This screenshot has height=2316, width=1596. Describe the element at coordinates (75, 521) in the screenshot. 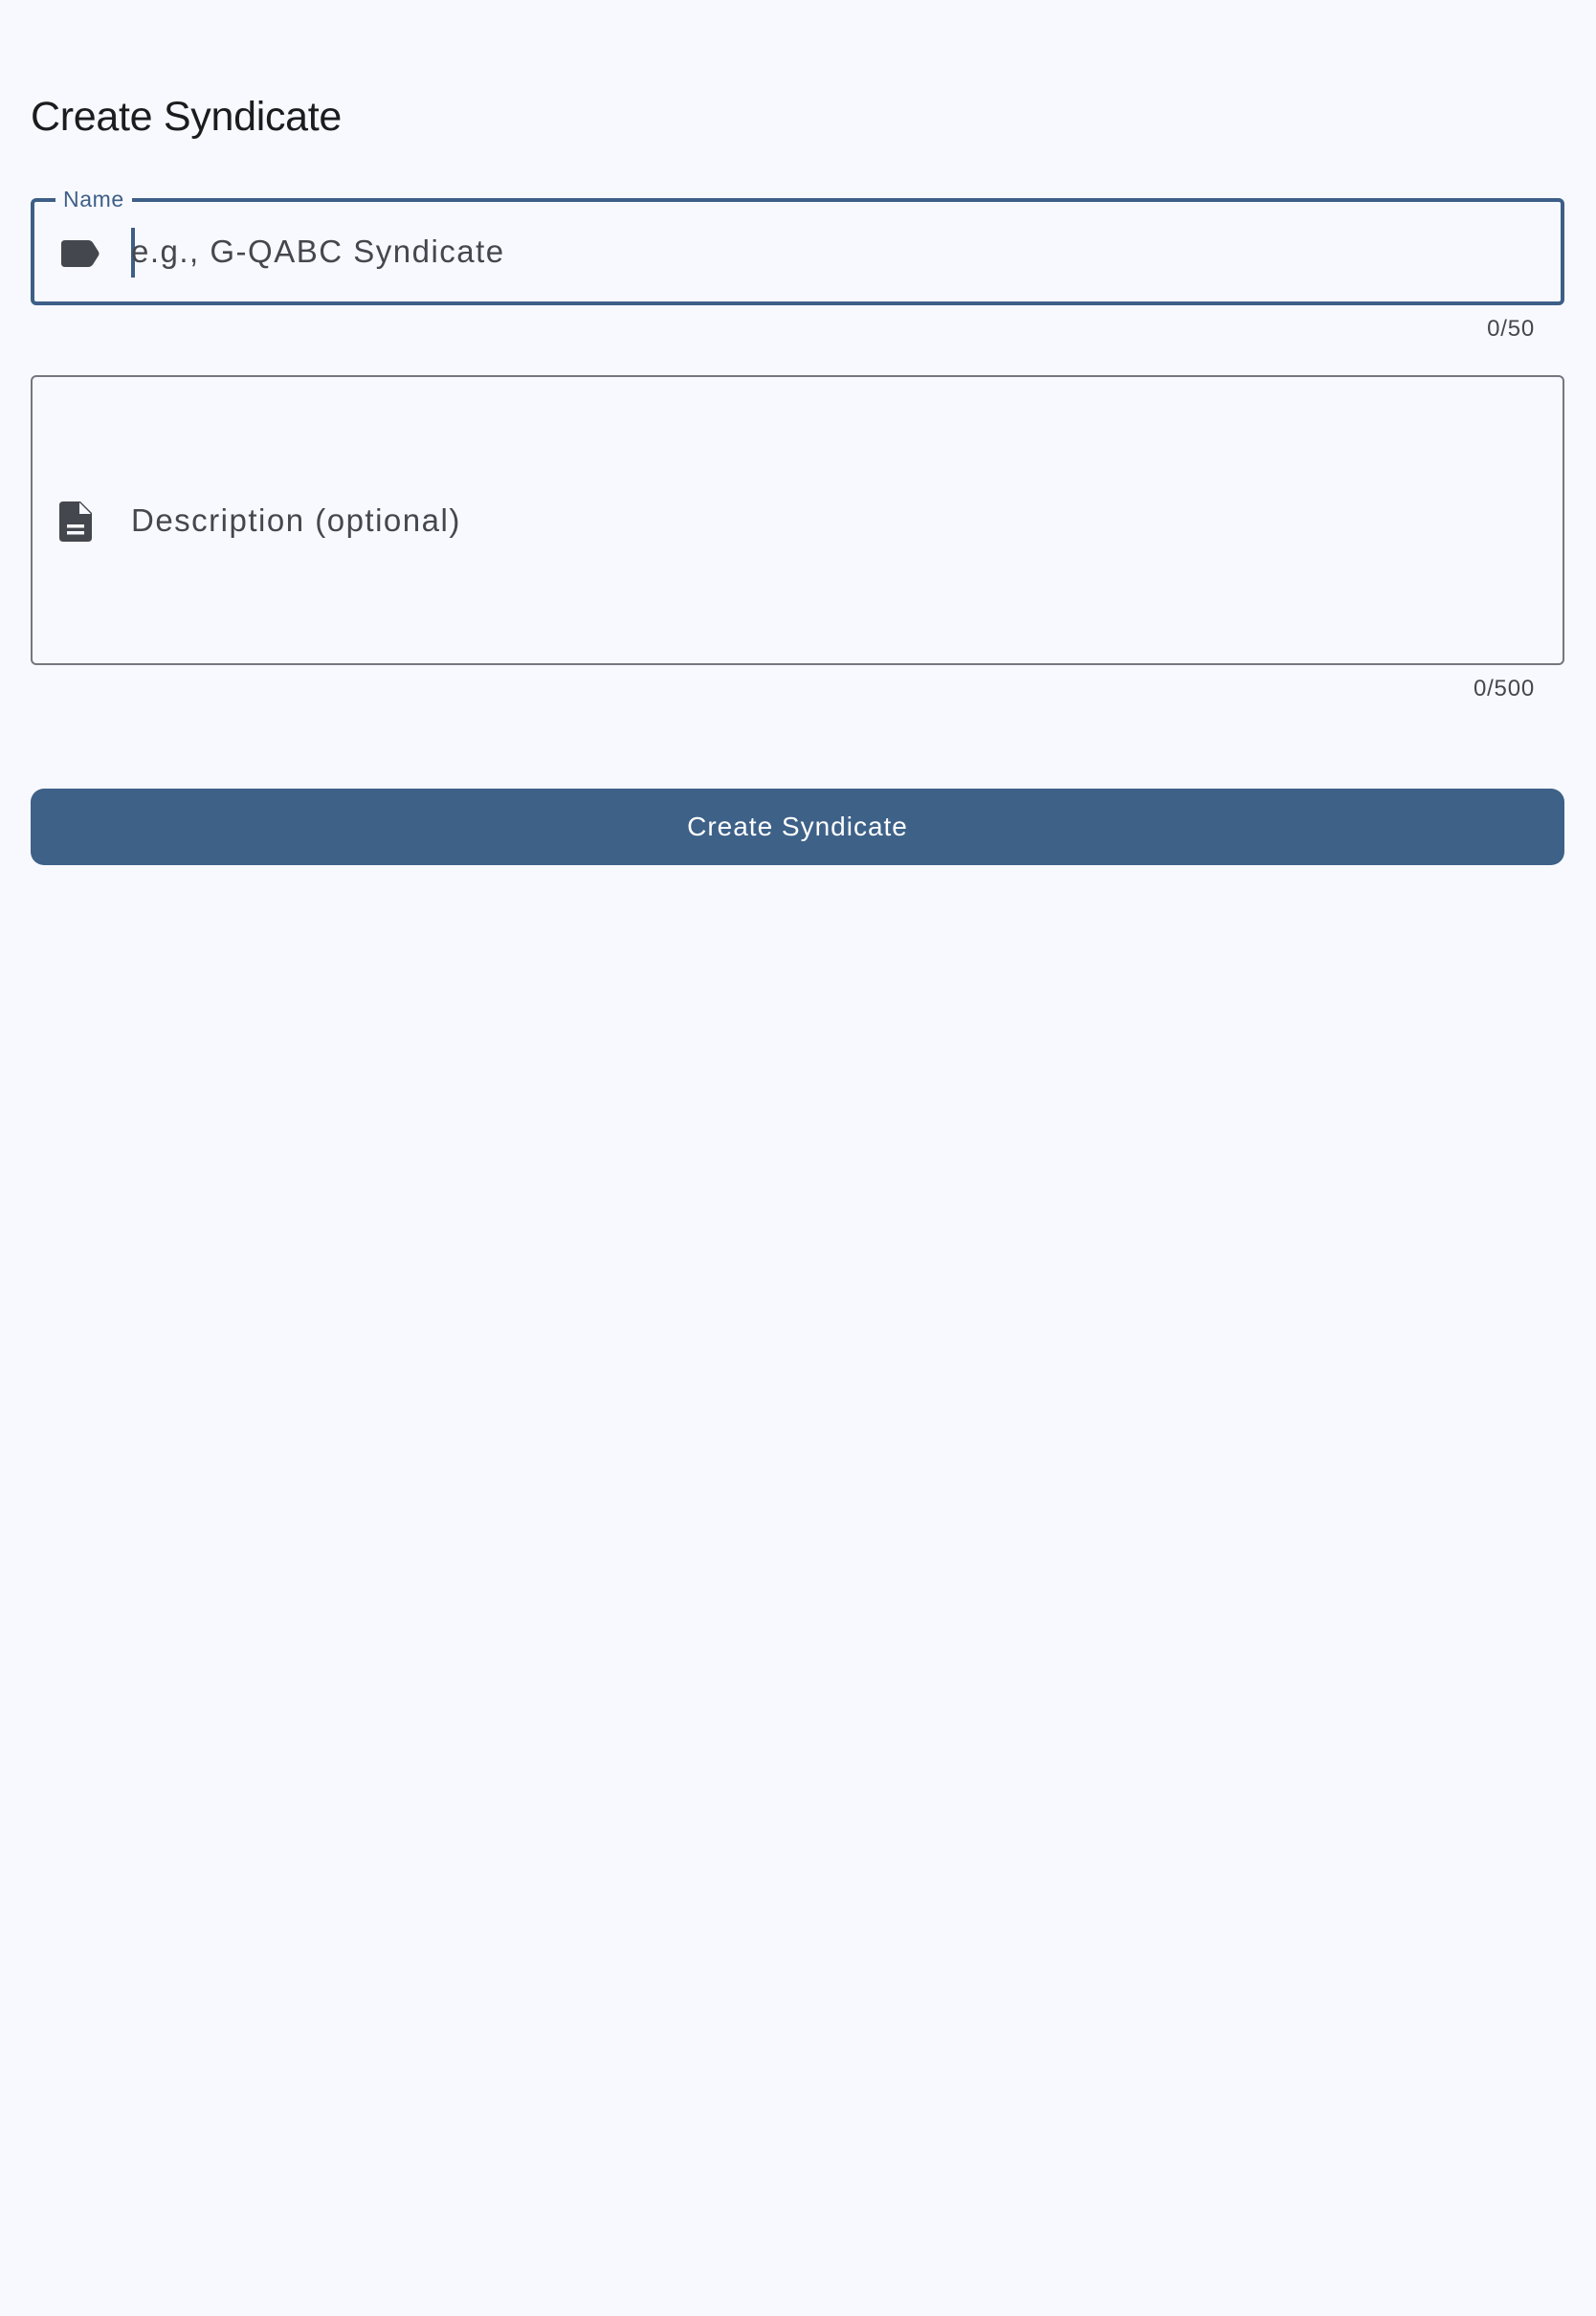

I see `description-icon` at that location.